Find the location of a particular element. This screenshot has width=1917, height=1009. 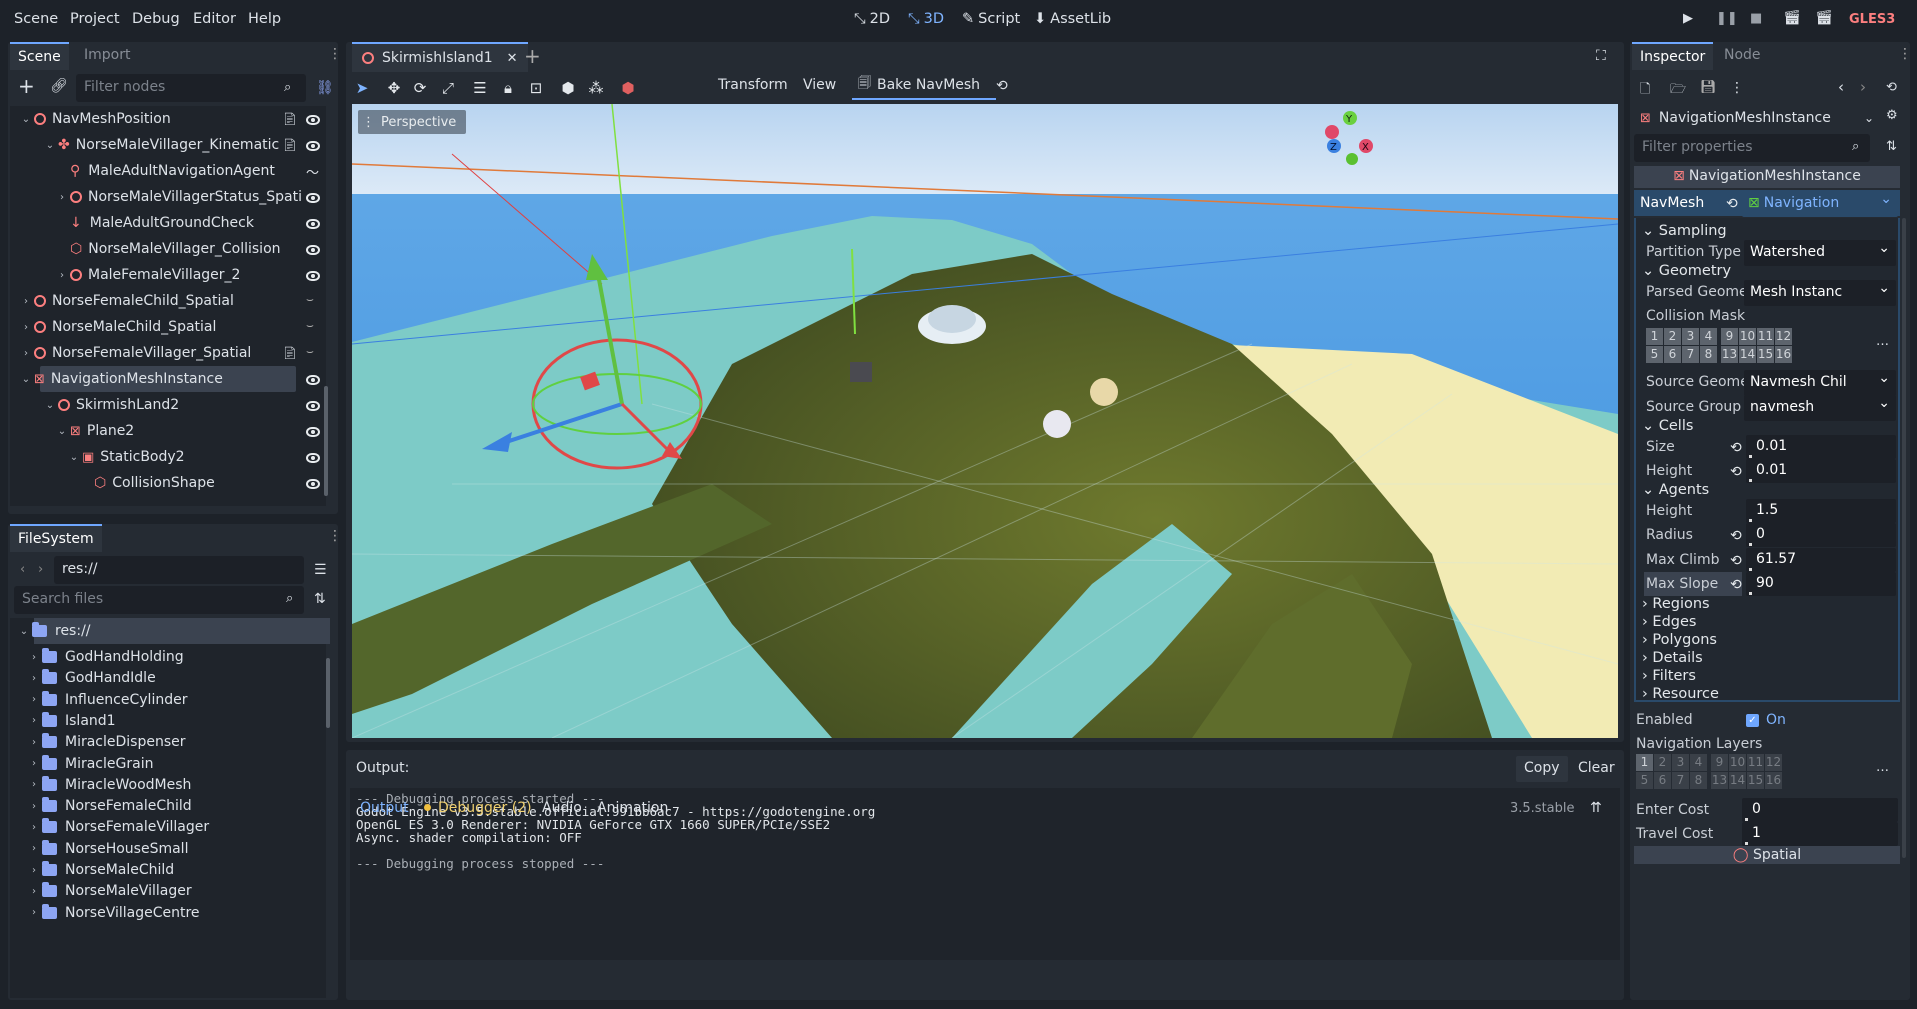

clear-navmesh-icon: ⟲ is located at coordinates (1002, 86).